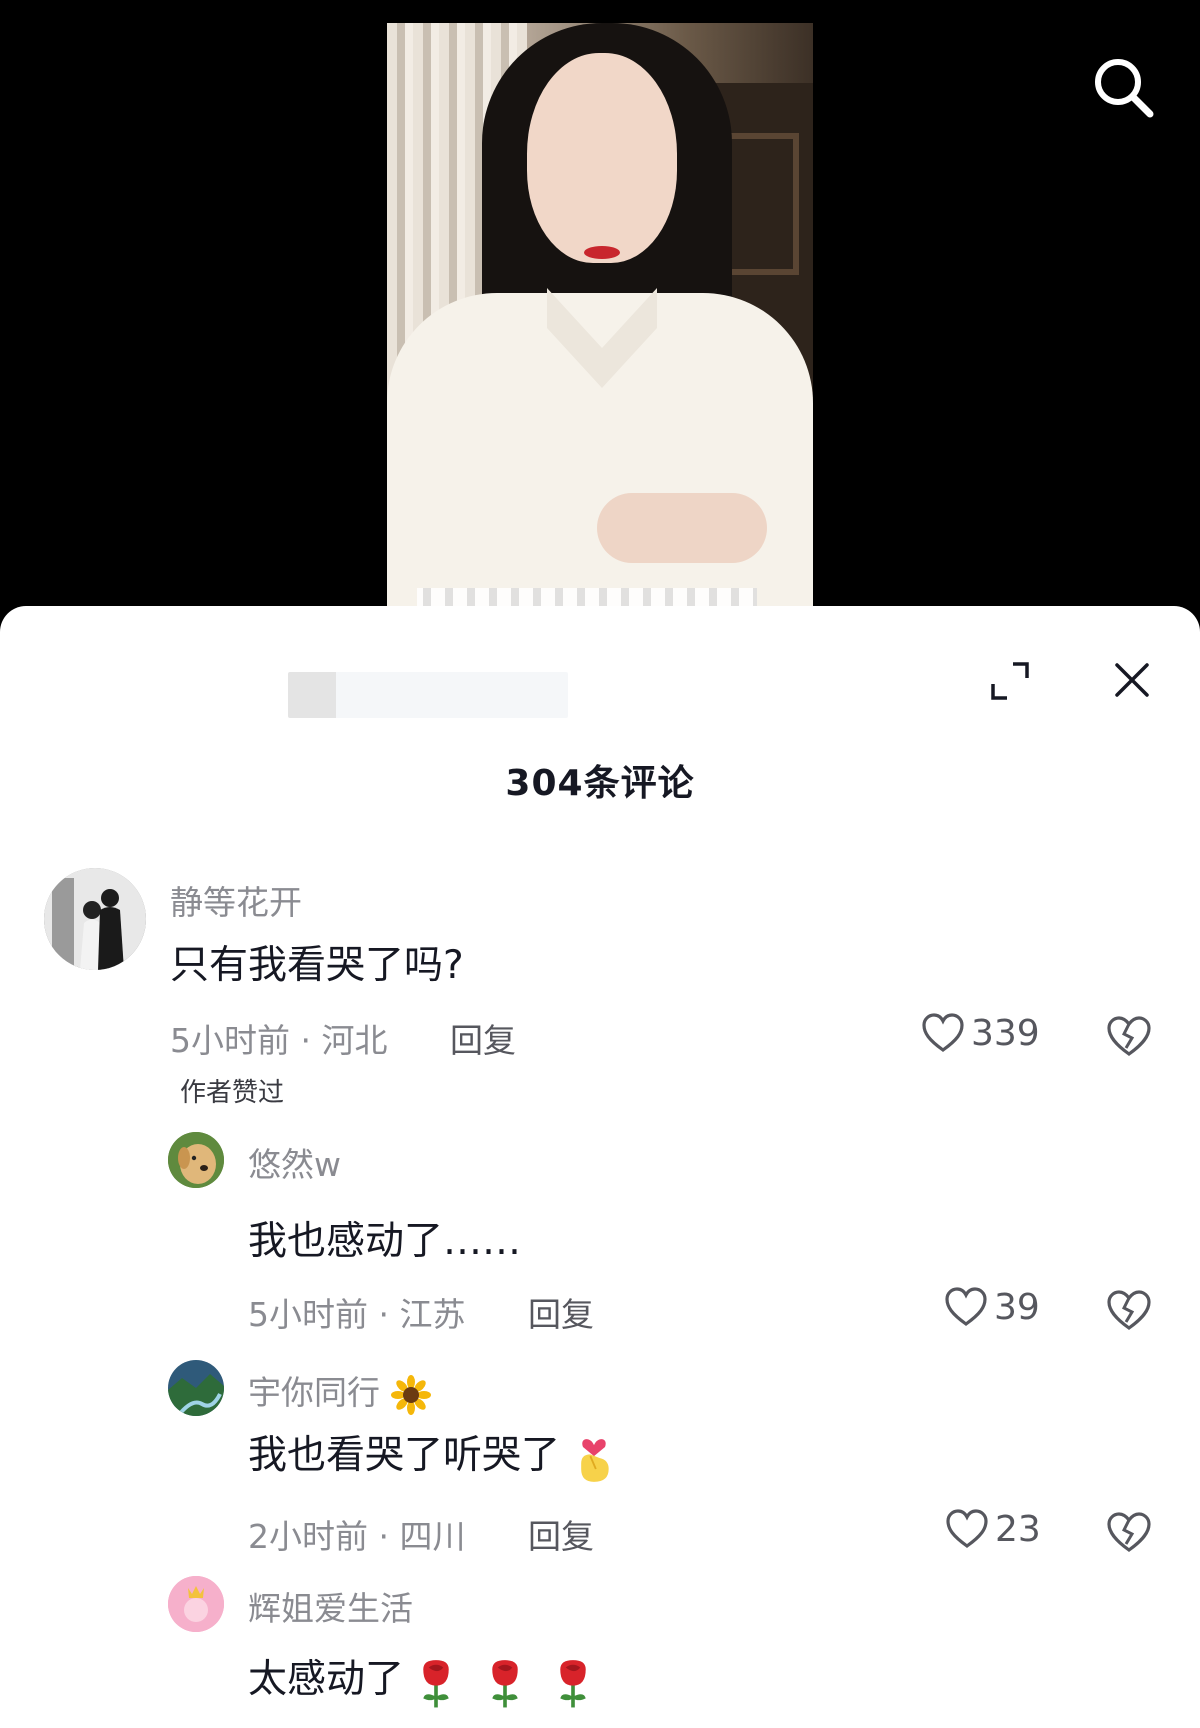 This screenshot has width=1200, height=1728. I want to click on comment-username: 宇你同行, so click(339, 1390).